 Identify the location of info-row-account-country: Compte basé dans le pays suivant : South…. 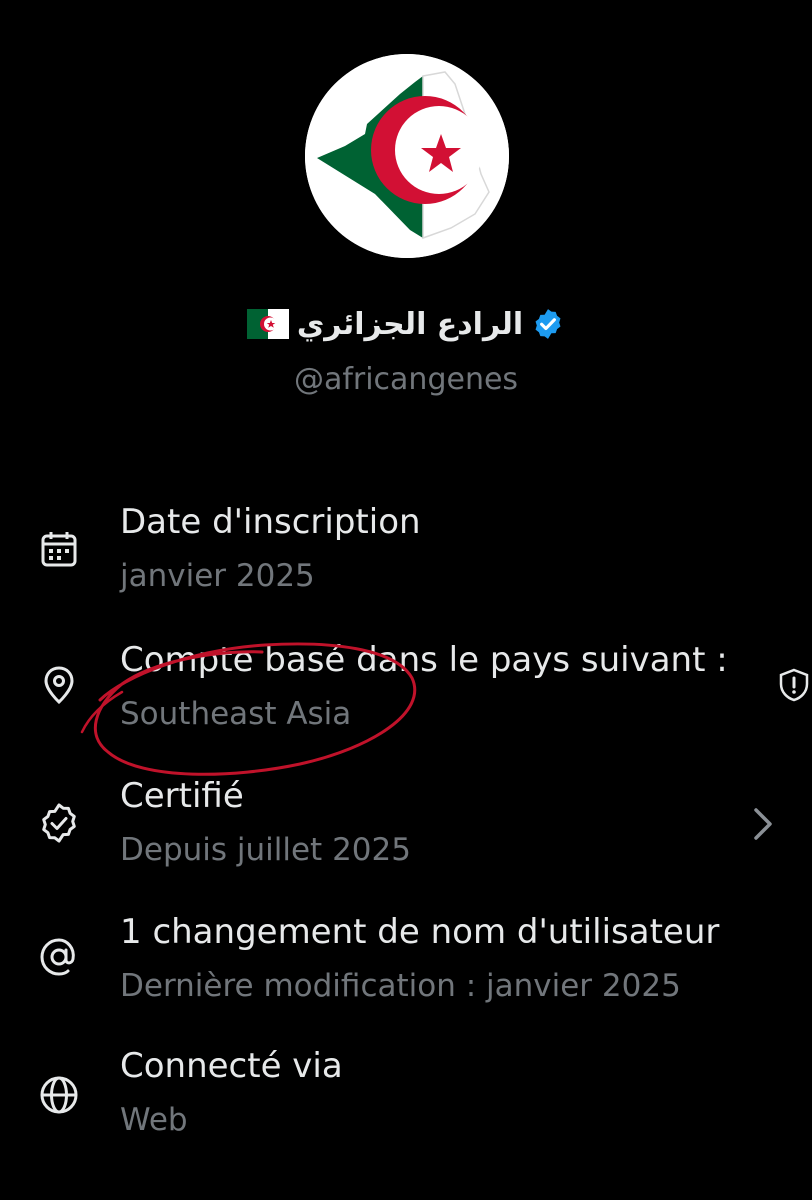
(406, 695).